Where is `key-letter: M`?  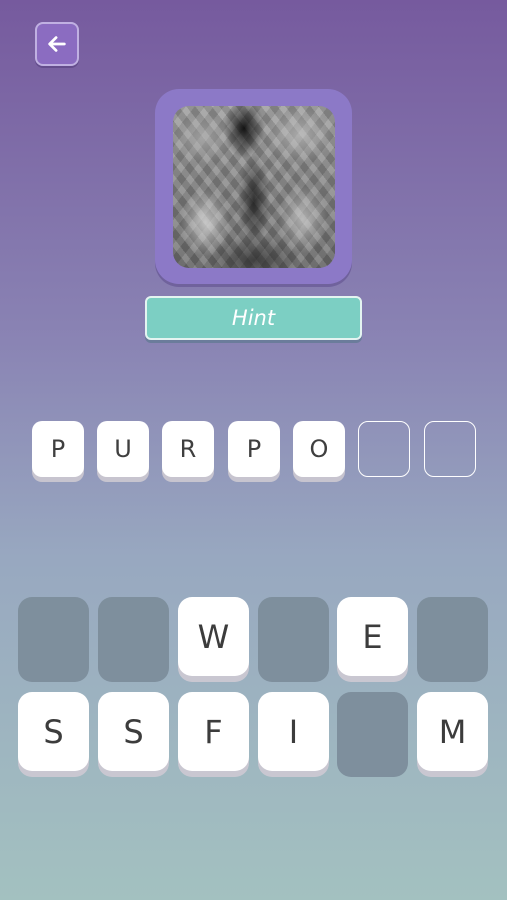
key-letter: M is located at coordinates (452, 731).